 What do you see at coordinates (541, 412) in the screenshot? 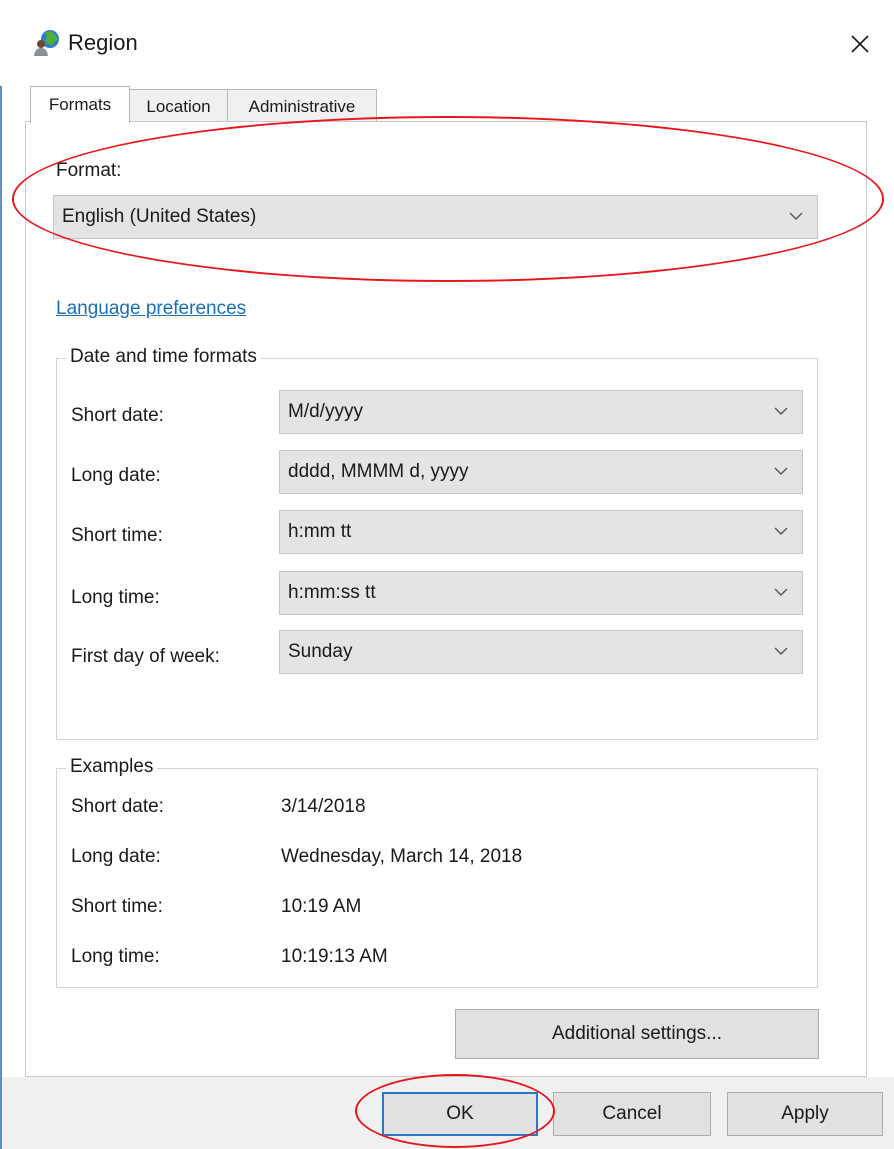
I see `short-date-dropdown: M/d/yyyy` at bounding box center [541, 412].